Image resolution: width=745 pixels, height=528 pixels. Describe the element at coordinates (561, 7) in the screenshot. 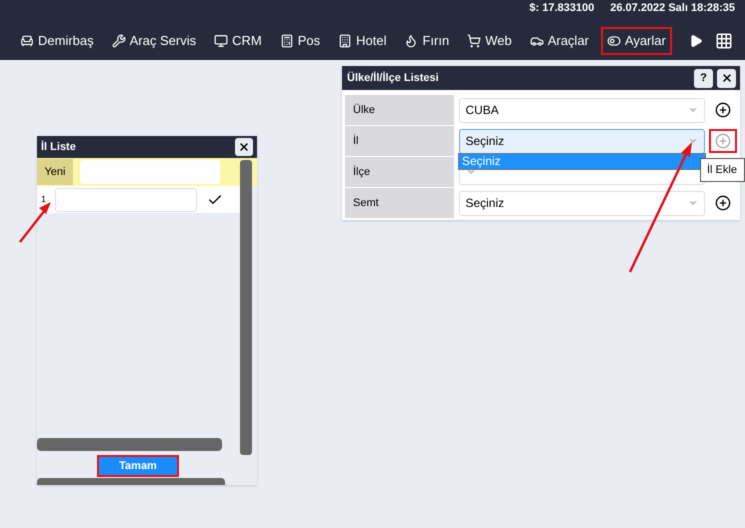

I see `exchange-rate: $: 17.833100` at that location.